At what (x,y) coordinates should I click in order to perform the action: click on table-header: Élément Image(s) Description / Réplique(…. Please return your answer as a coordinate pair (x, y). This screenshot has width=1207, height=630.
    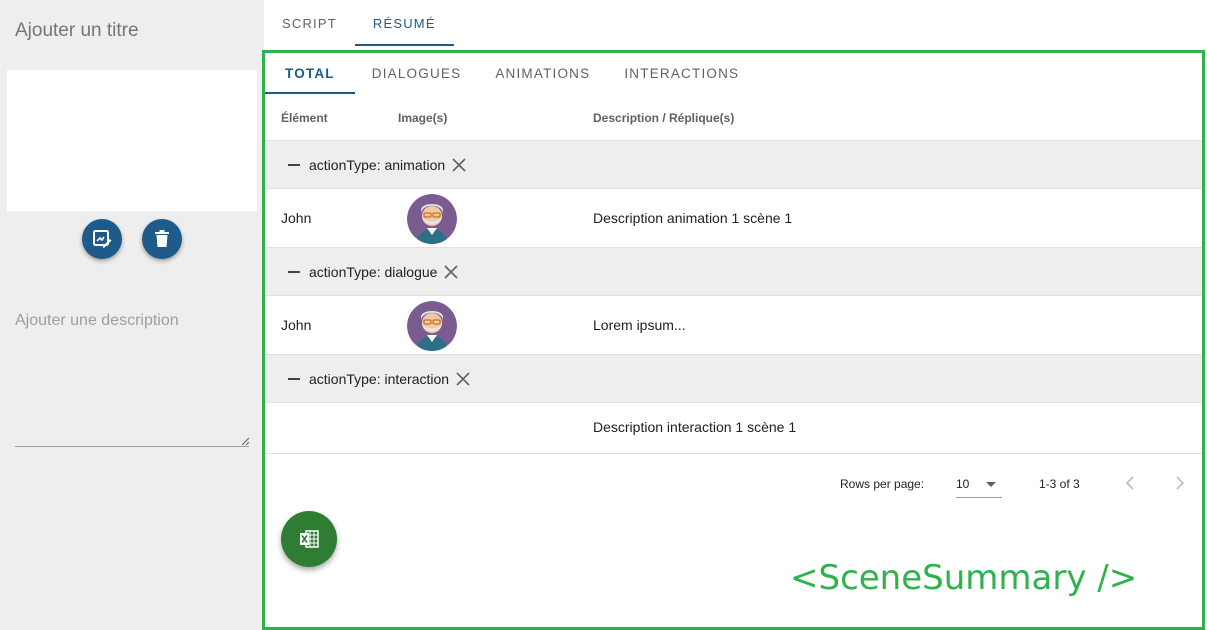
    Looking at the image, I should click on (733, 117).